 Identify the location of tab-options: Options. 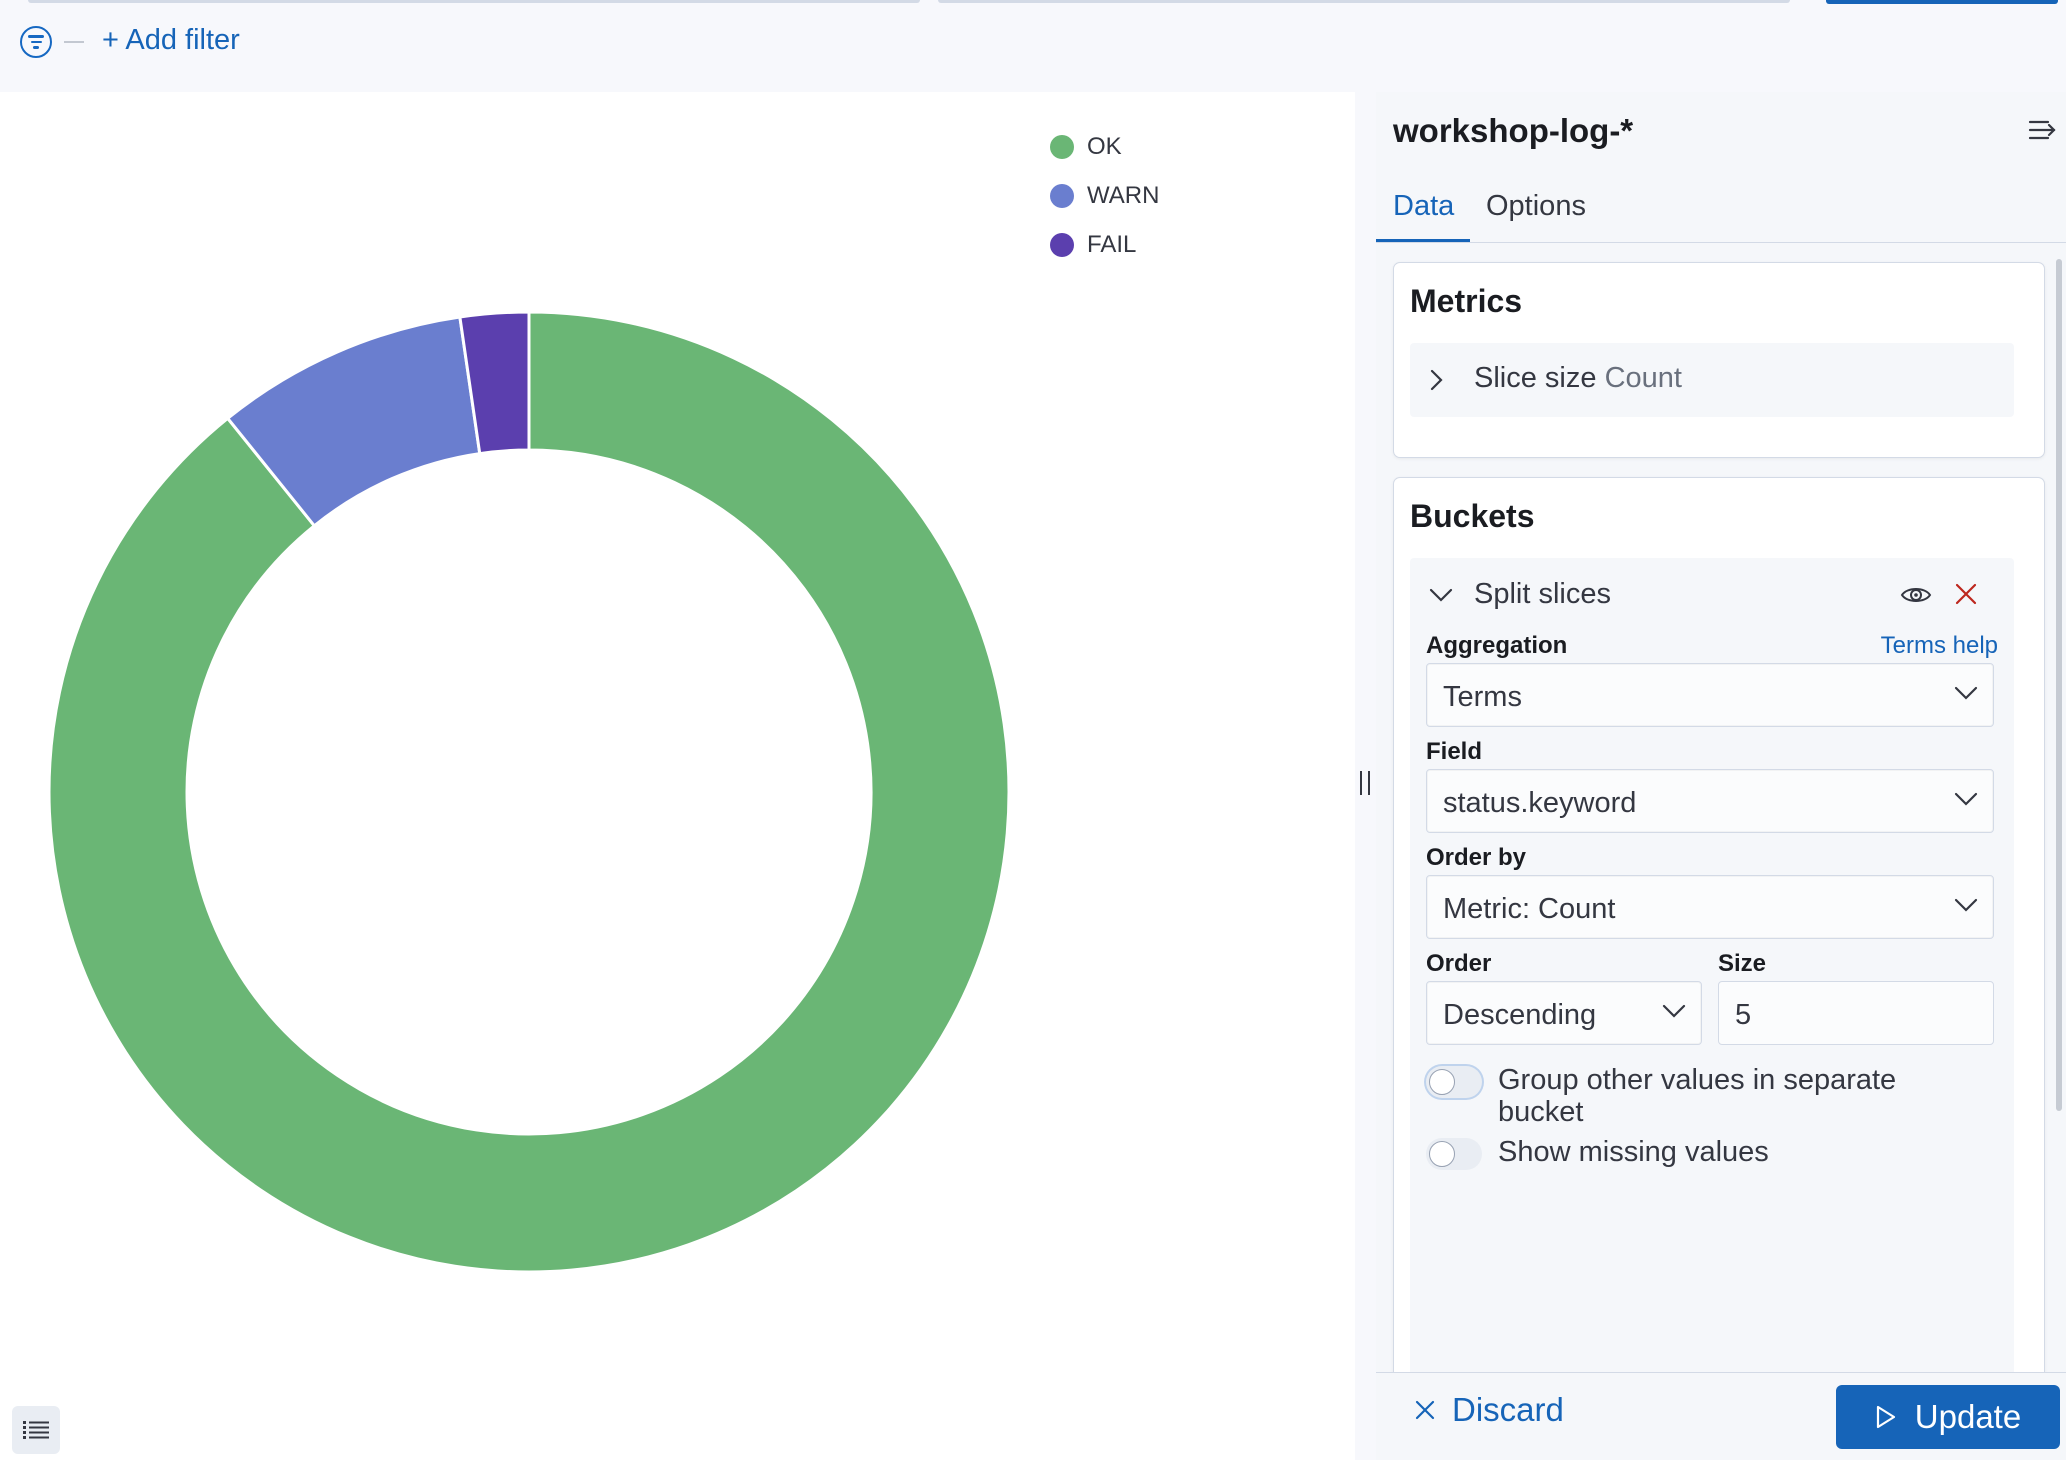
(1536, 206).